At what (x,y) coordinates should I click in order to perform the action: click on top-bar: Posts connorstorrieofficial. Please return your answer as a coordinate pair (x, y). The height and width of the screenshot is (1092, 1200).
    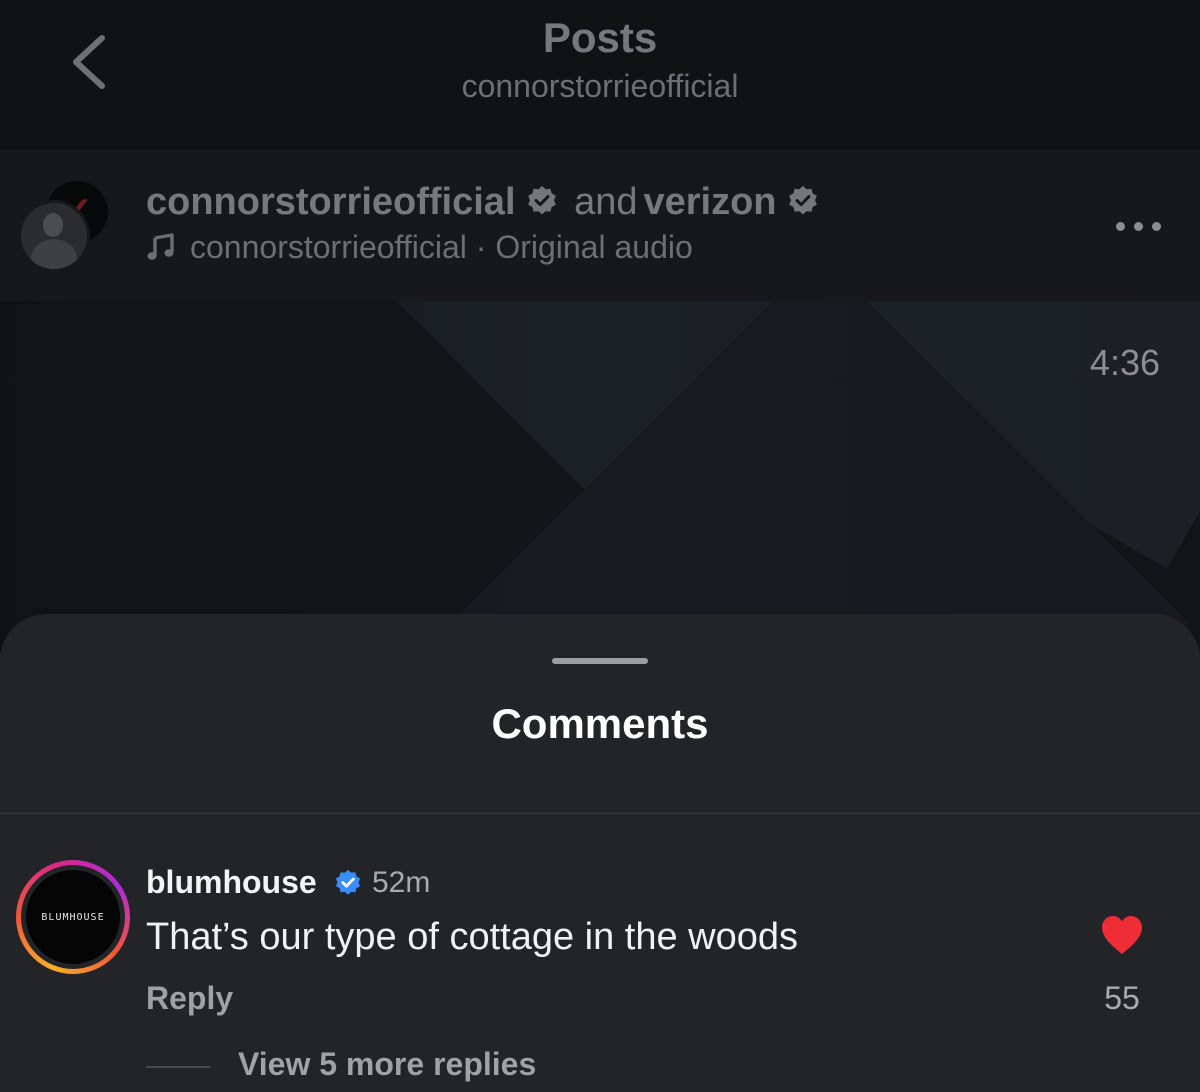
    Looking at the image, I should click on (600, 75).